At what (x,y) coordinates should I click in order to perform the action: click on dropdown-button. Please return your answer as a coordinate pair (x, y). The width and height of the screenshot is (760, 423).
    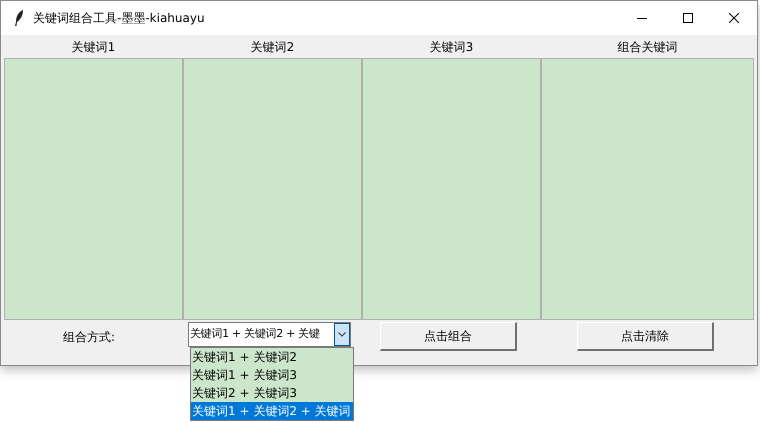
    Looking at the image, I should click on (342, 334).